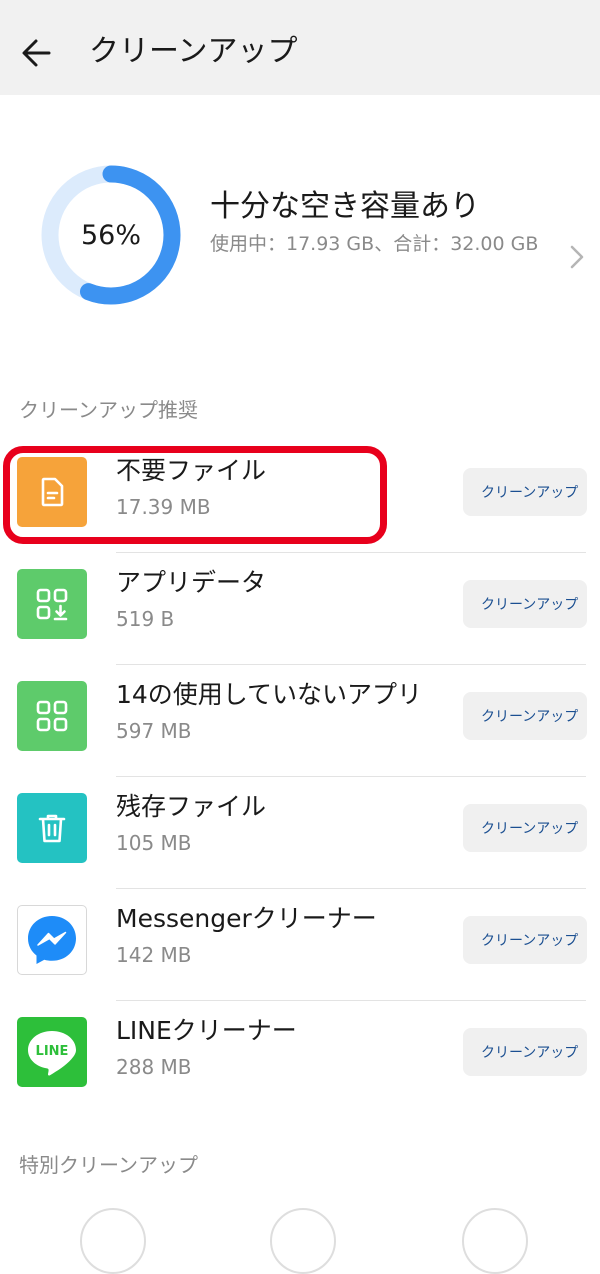 This screenshot has width=600, height=1274. Describe the element at coordinates (110, 235) in the screenshot. I see `storage-percent: 56%` at that location.